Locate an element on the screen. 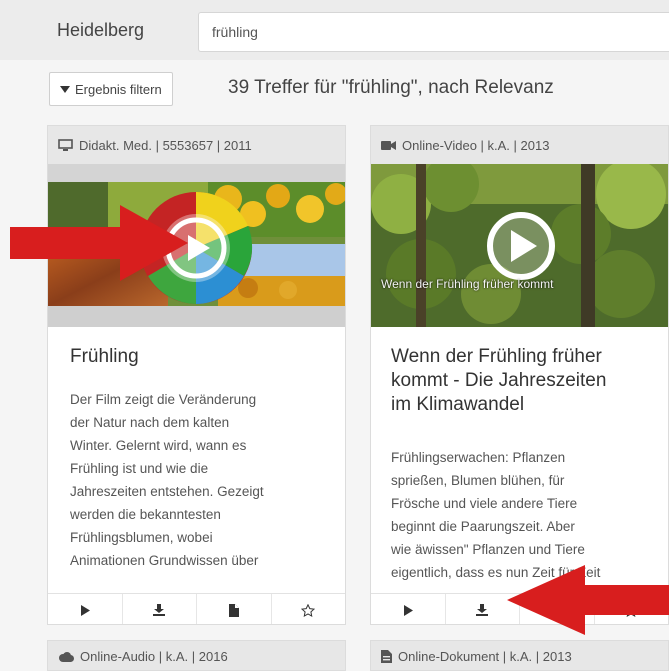  card-title: Frühling is located at coordinates (104, 357).